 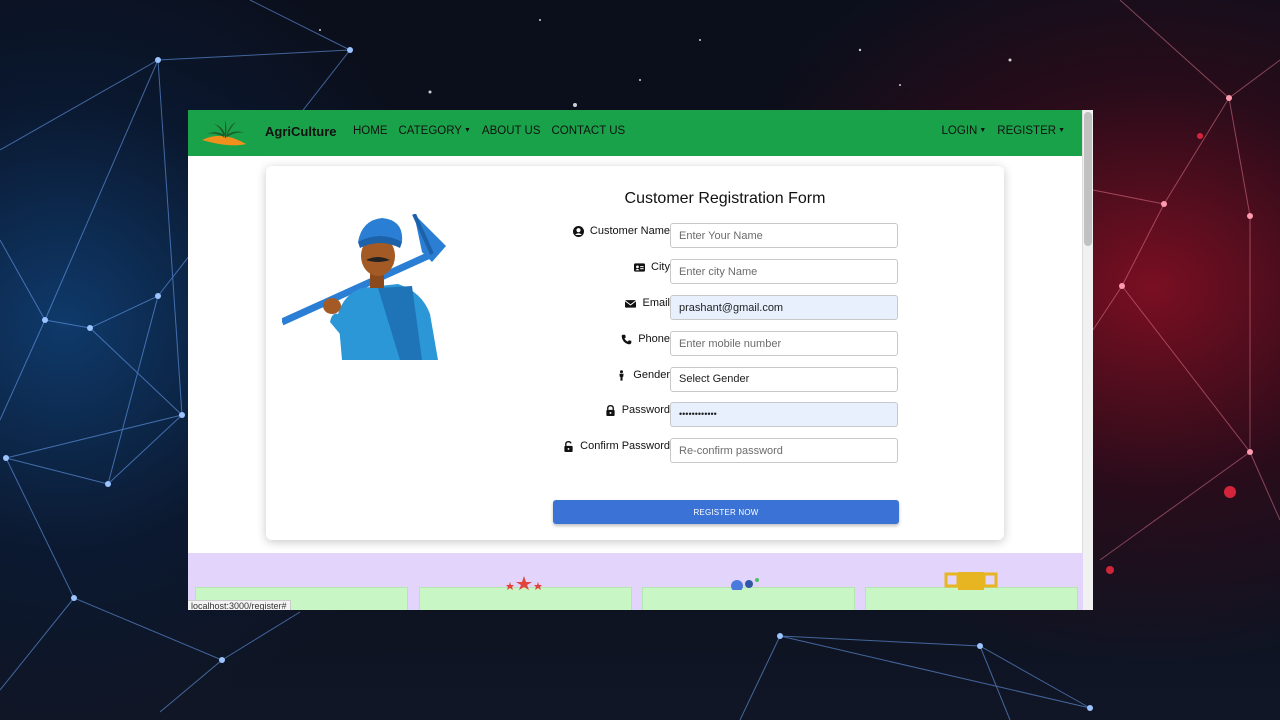 I want to click on id-card-icon, so click(x=640, y=267).